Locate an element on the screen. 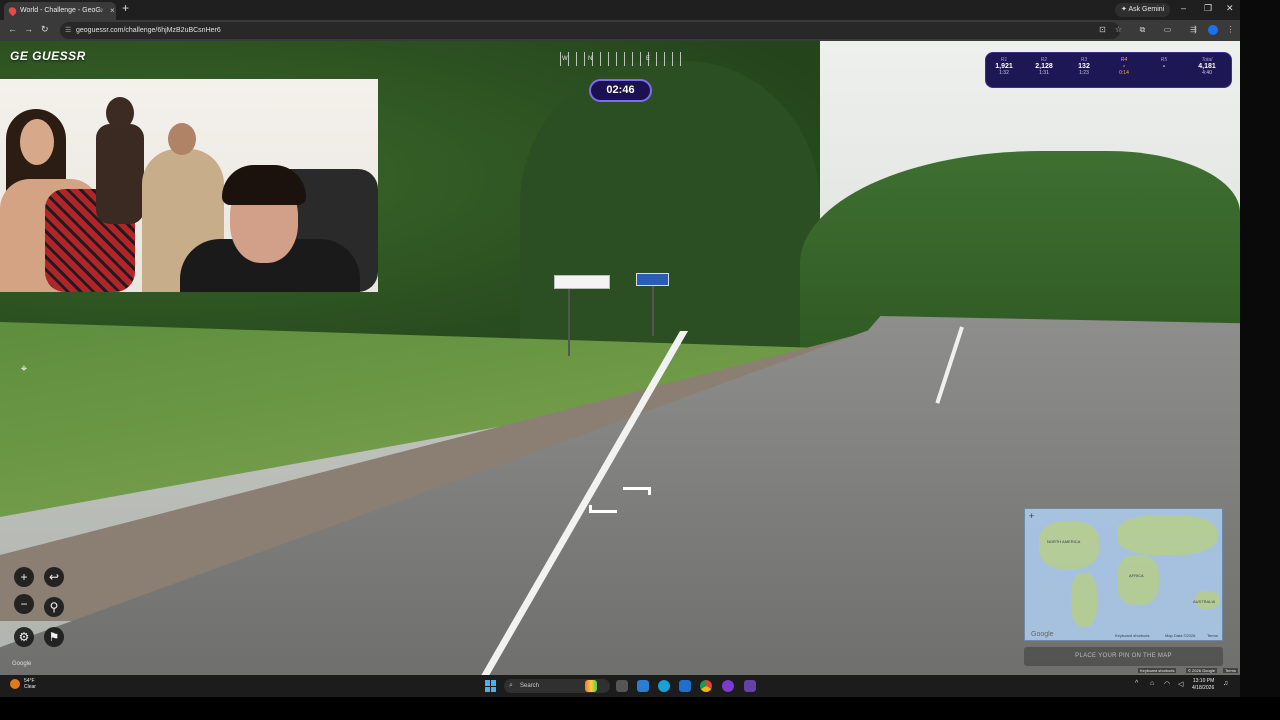 The image size is (1280, 720). minimap-terms-link: Terms is located at coordinates (1212, 635).